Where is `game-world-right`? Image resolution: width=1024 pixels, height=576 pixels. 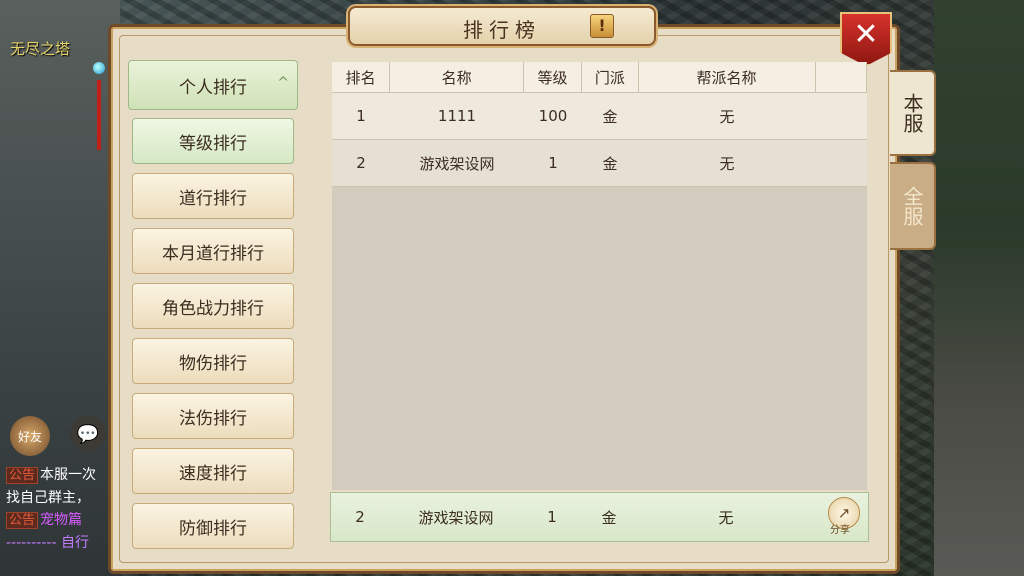 game-world-right is located at coordinates (979, 288).